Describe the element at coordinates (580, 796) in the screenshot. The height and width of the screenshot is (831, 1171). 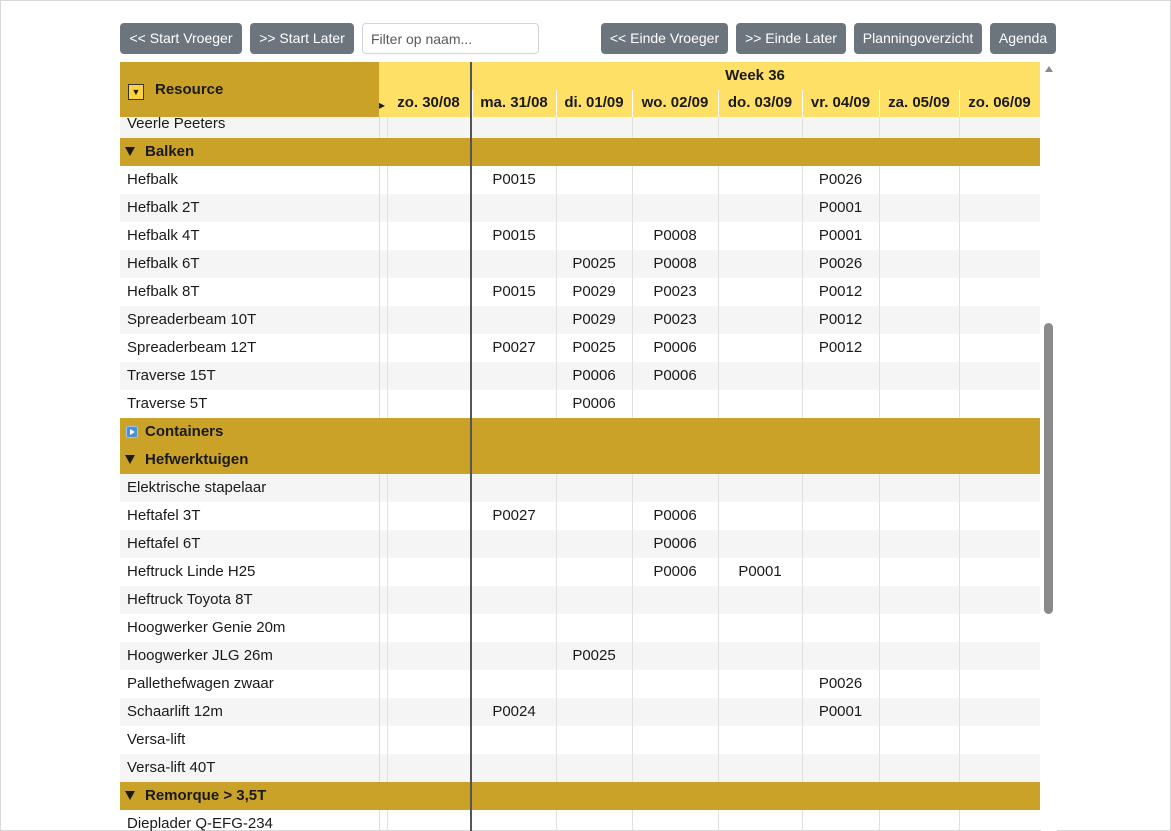
I see `resource-group: Remorque > 3,5T` at that location.